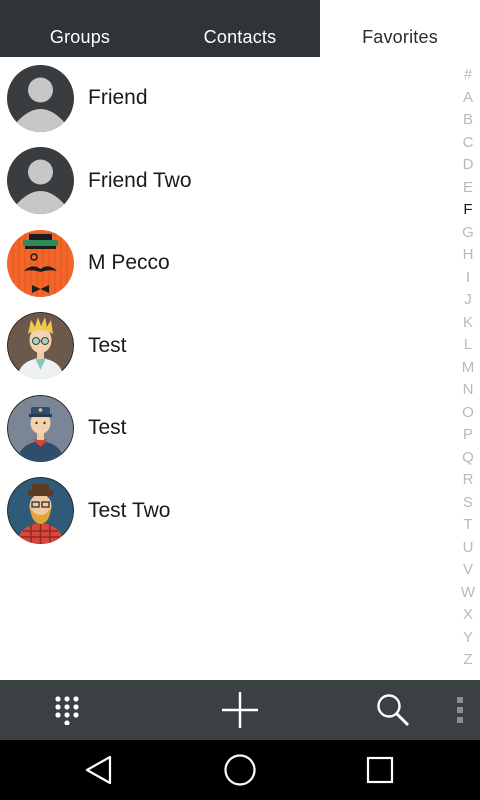 This screenshot has width=480, height=800. Describe the element at coordinates (468, 435) in the screenshot. I see `index-letter: P` at that location.